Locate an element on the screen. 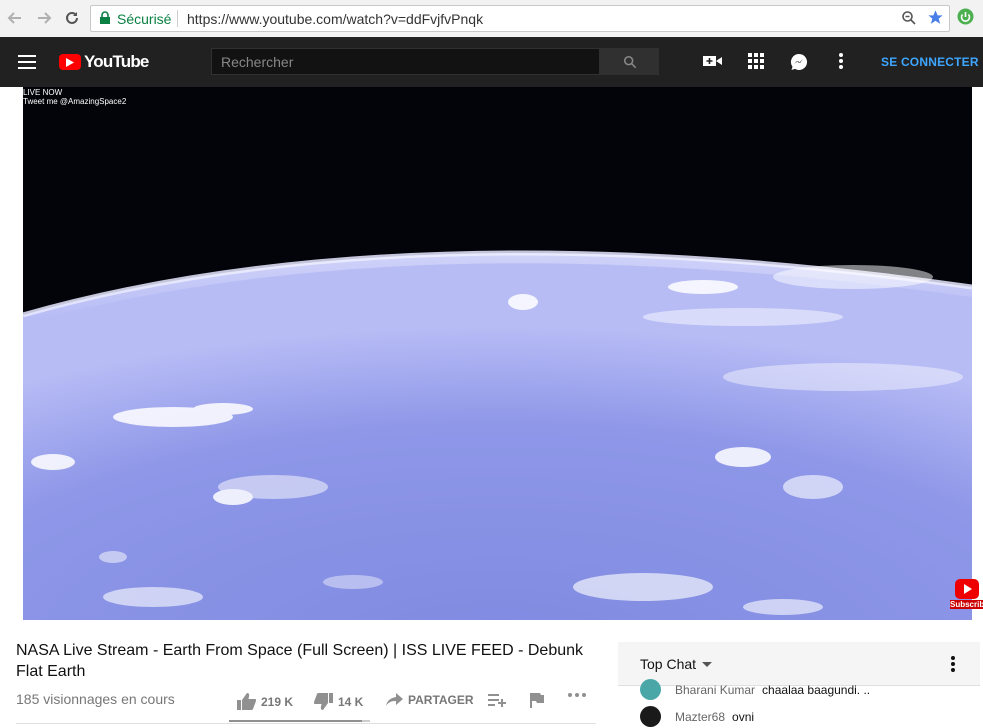  youtube-masthead: YouTube SE CONNECTER is located at coordinates (491, 62).